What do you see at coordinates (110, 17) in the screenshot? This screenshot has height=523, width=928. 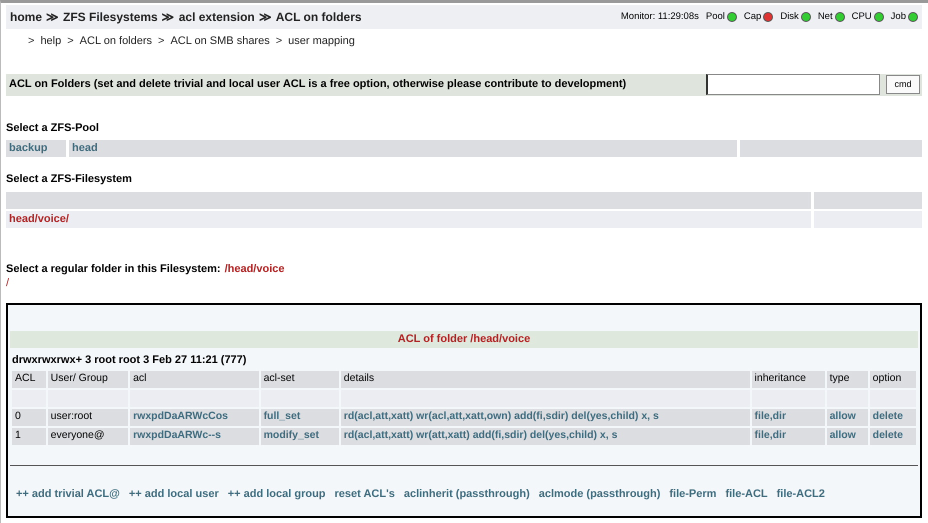 I see `breadcrumb-link: ZFS Filesystems` at bounding box center [110, 17].